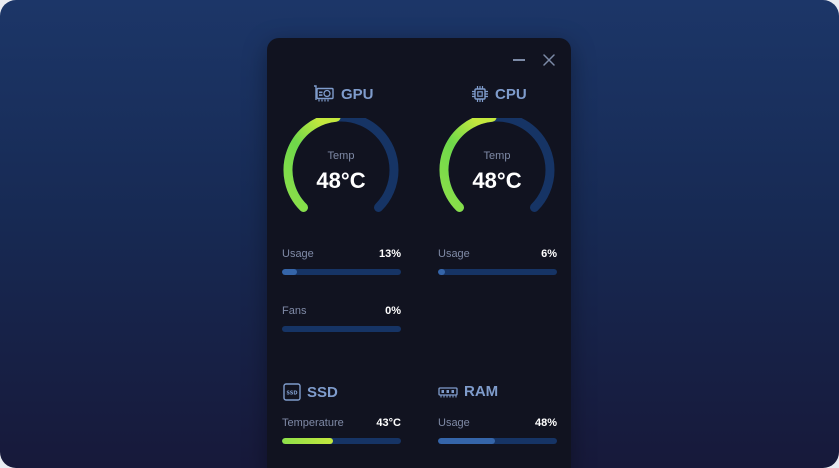  Describe the element at coordinates (448, 391) in the screenshot. I see `ram-stick-icon` at that location.